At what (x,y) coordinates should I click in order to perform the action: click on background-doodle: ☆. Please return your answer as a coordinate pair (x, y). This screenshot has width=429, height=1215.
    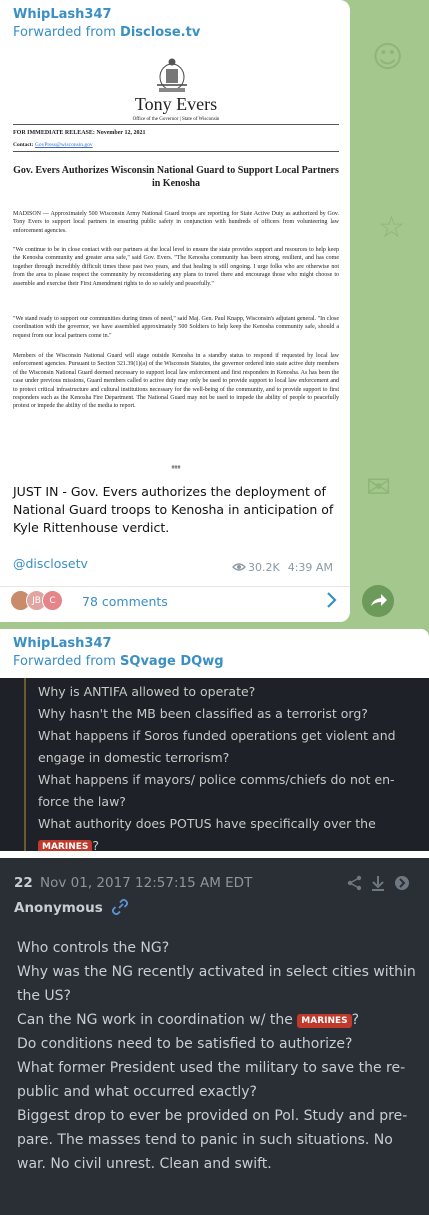
    Looking at the image, I should click on (391, 227).